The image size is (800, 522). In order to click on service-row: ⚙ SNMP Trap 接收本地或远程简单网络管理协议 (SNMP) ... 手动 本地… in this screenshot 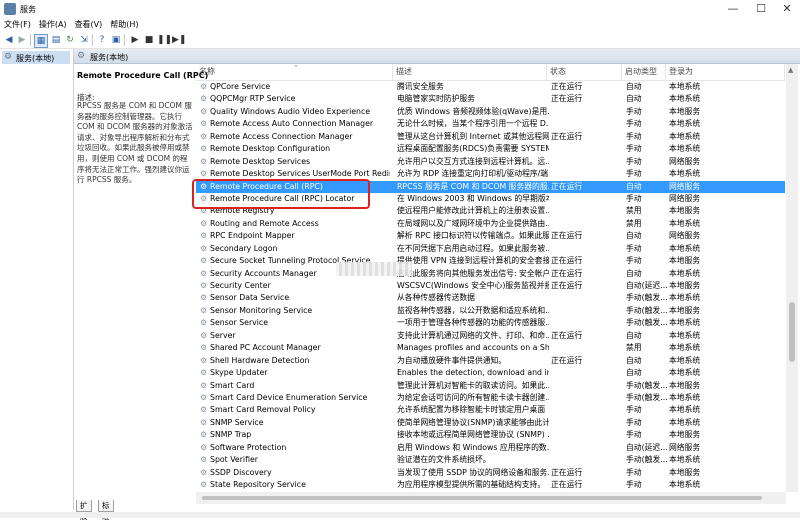, I will do `click(490, 435)`.